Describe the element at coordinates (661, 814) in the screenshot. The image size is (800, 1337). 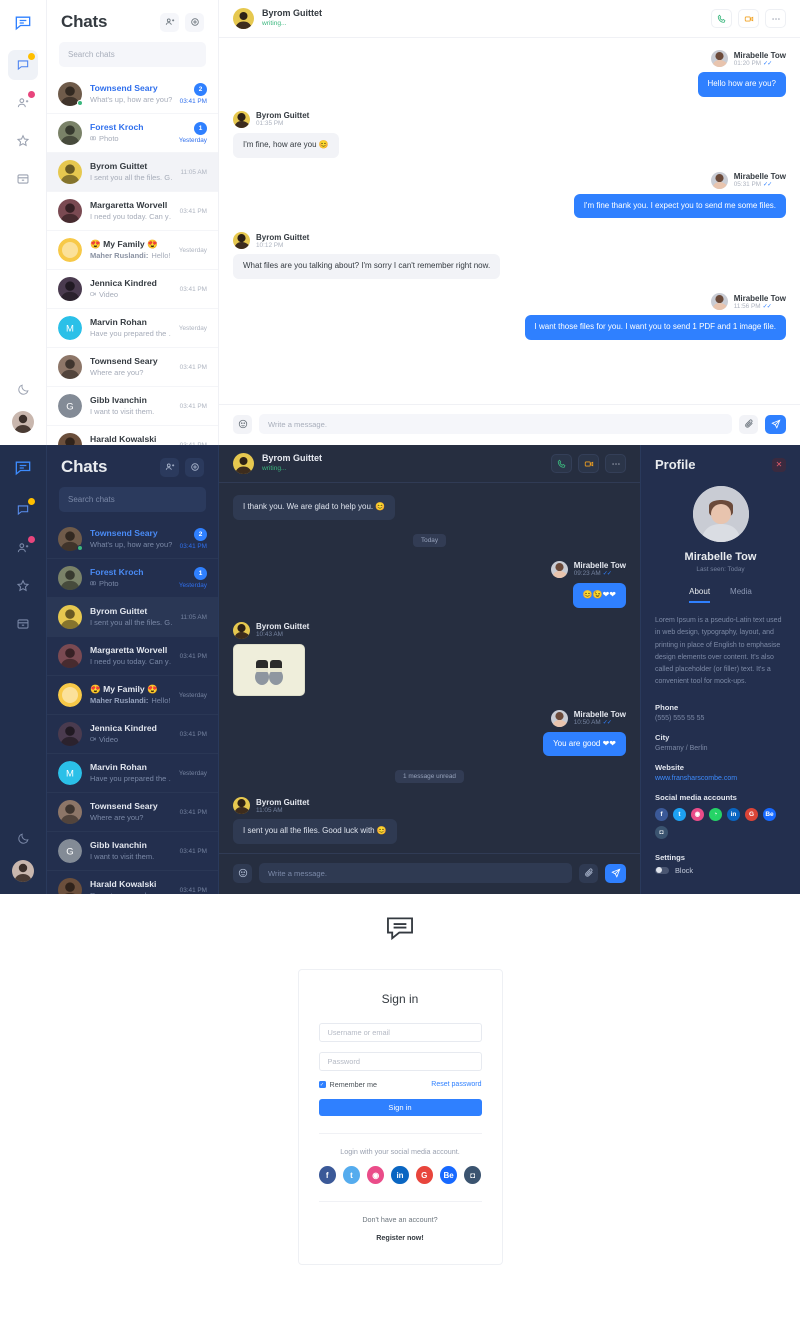
I see `facebook-icon: f` at that location.